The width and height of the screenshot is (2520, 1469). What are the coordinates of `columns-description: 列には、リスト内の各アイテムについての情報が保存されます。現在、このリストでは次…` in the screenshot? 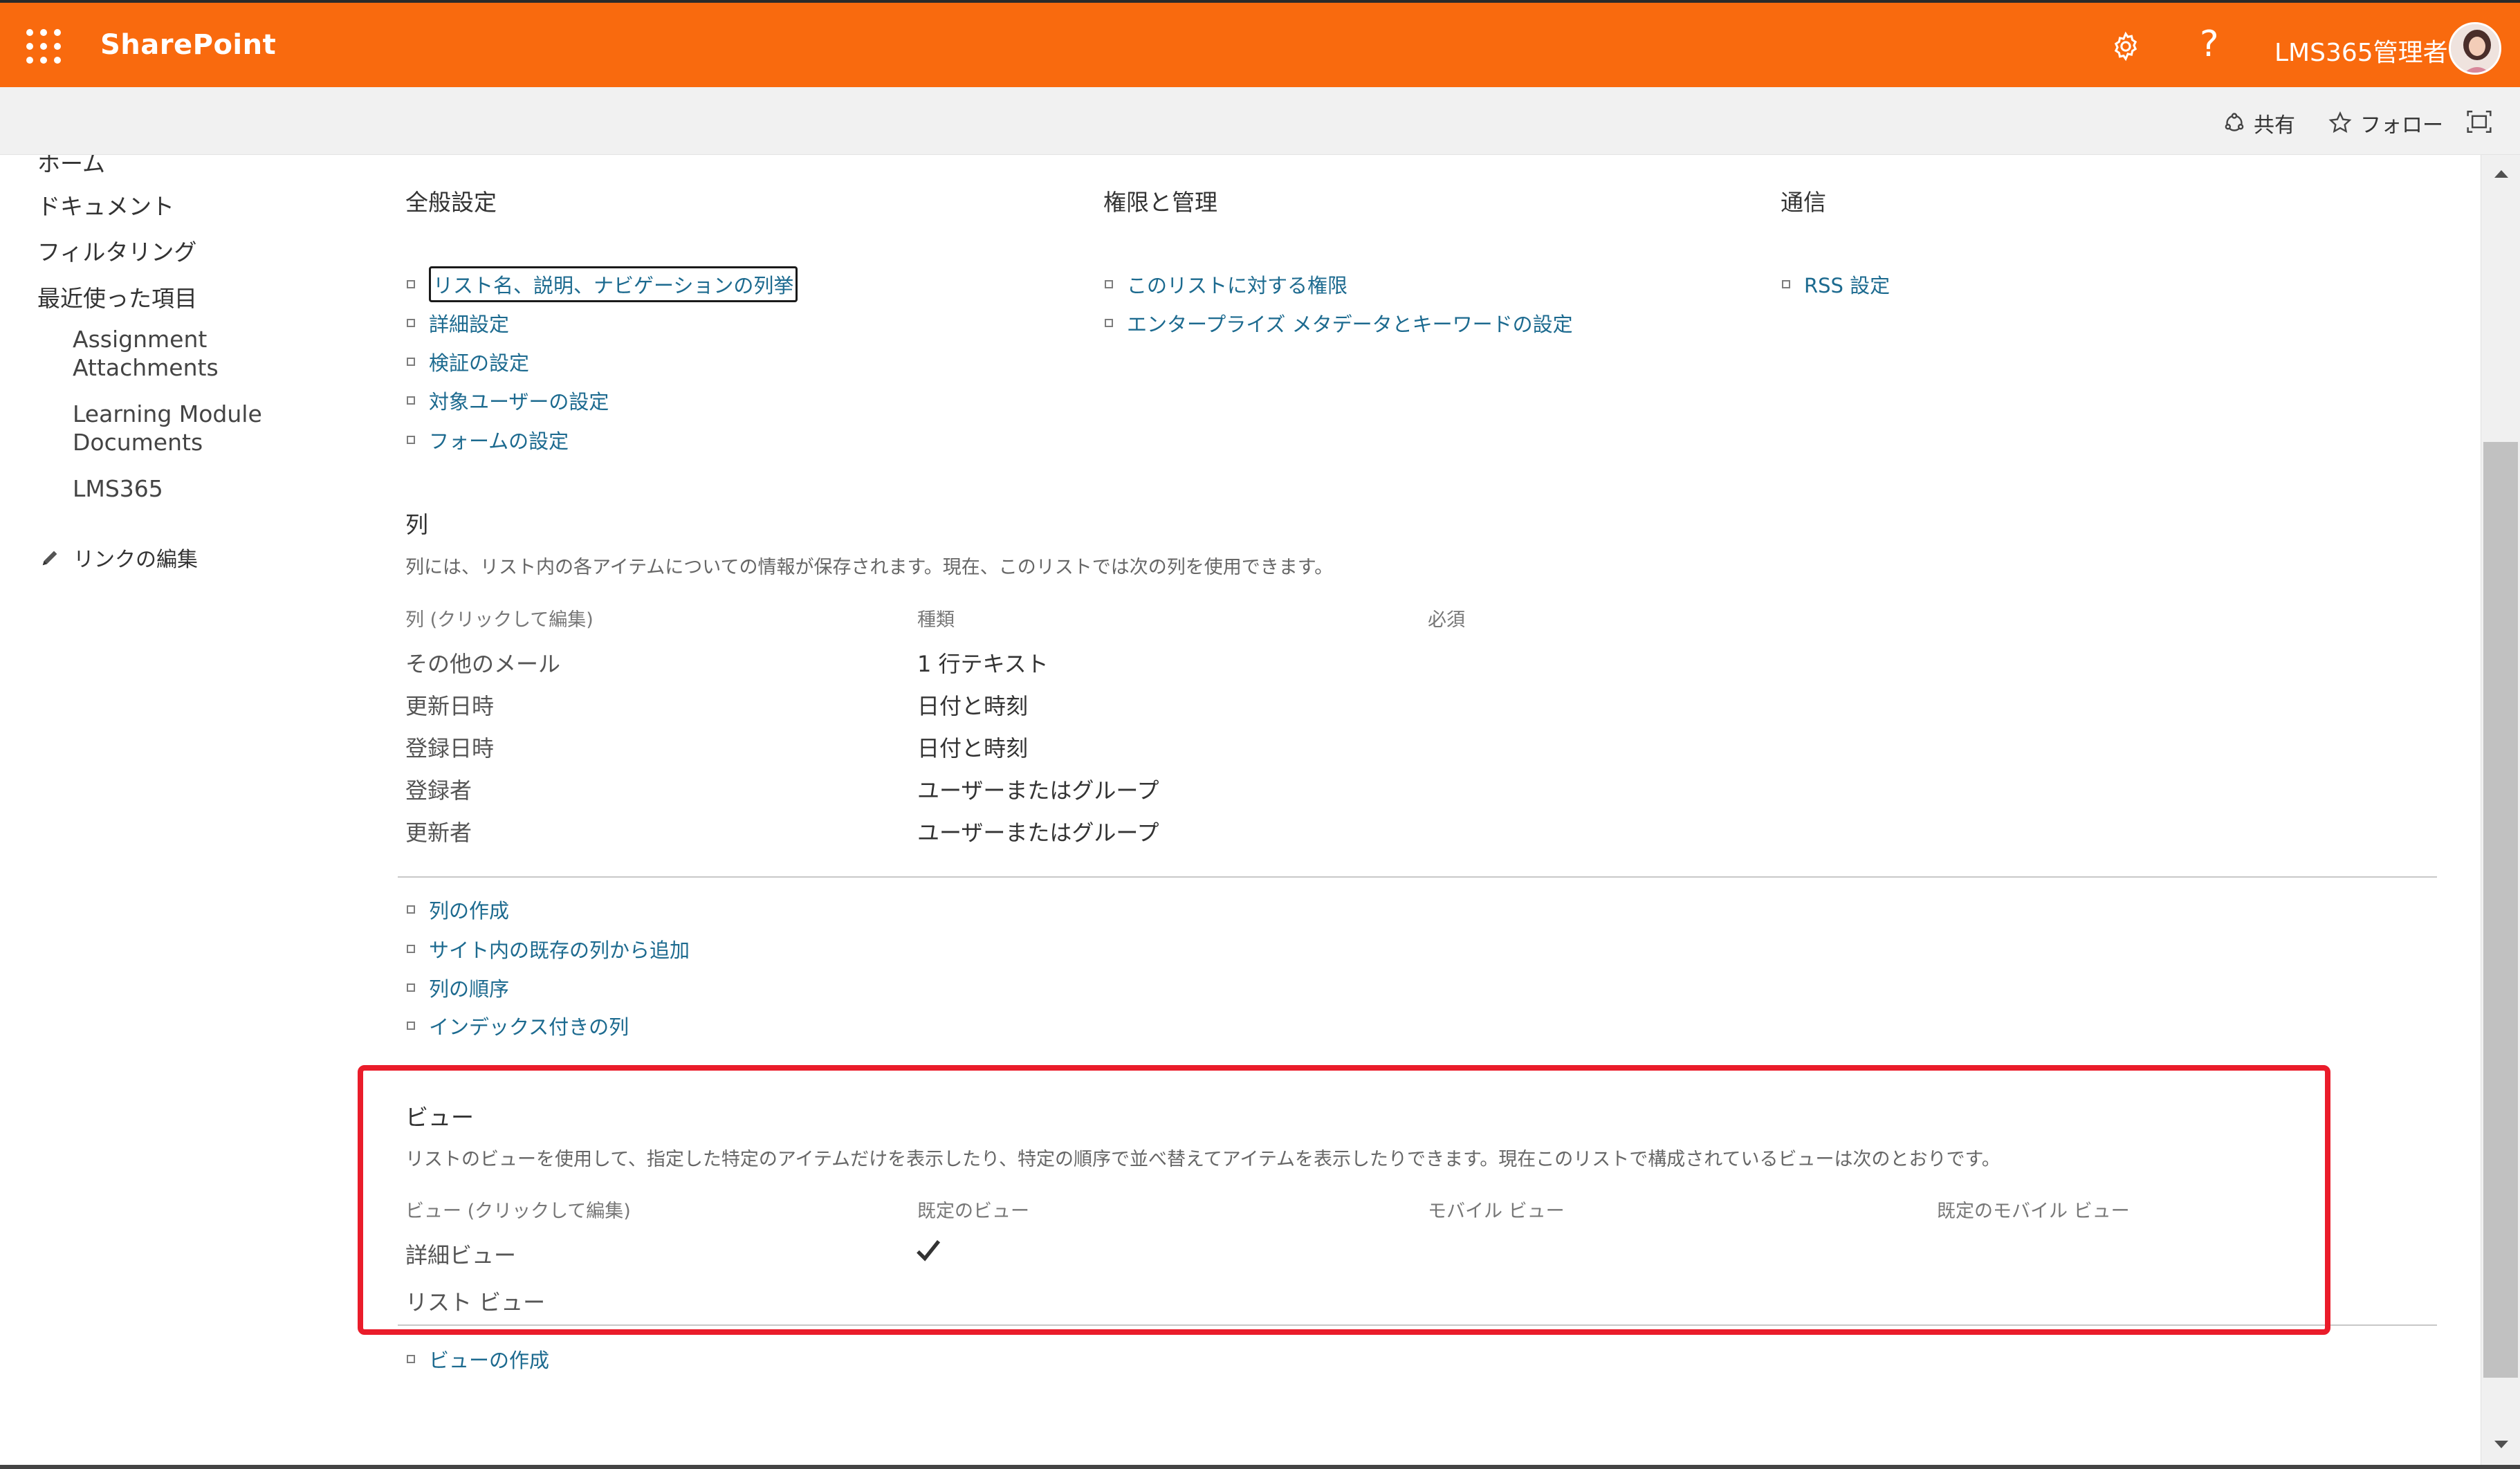 It's located at (869, 567).